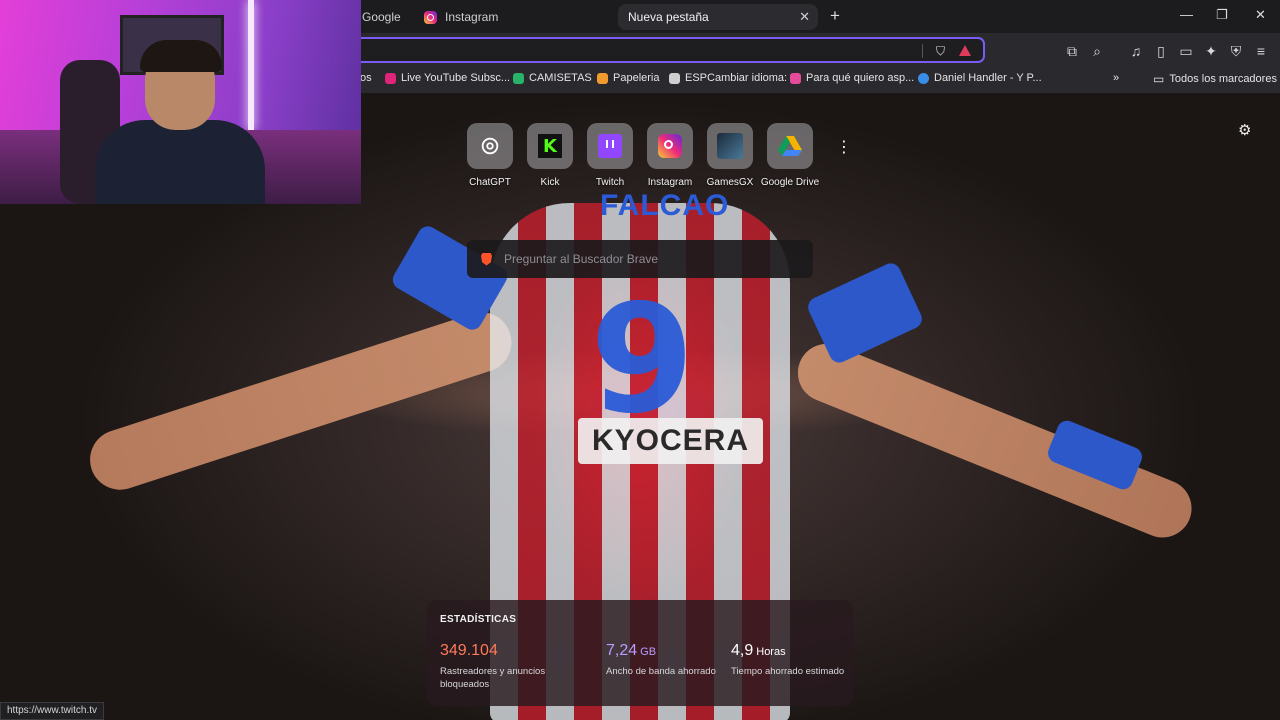 The image size is (1280, 720). Describe the element at coordinates (940, 51) in the screenshot. I see `brave-shields-icon: ⛉` at that location.